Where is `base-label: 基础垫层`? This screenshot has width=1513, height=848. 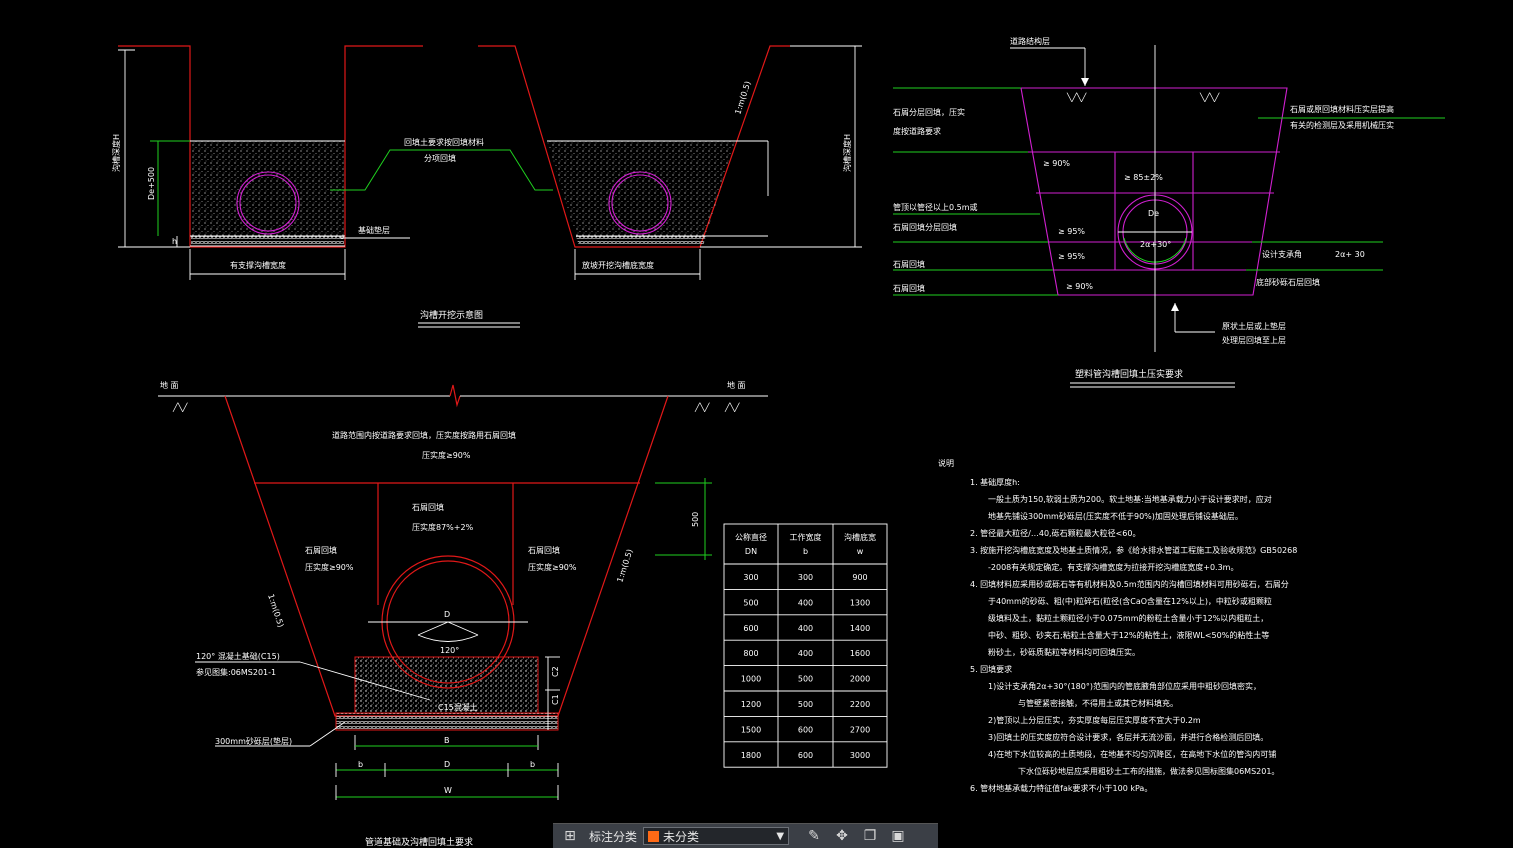
base-label: 基础垫层 is located at coordinates (374, 230).